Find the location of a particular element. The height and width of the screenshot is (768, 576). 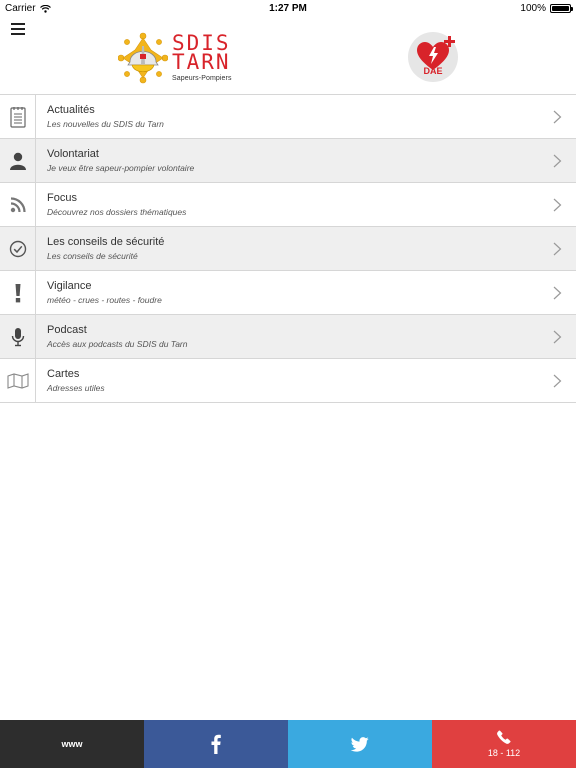

menu-item-subtitle: Découvrez nos dossiers thématiques is located at coordinates (117, 212).